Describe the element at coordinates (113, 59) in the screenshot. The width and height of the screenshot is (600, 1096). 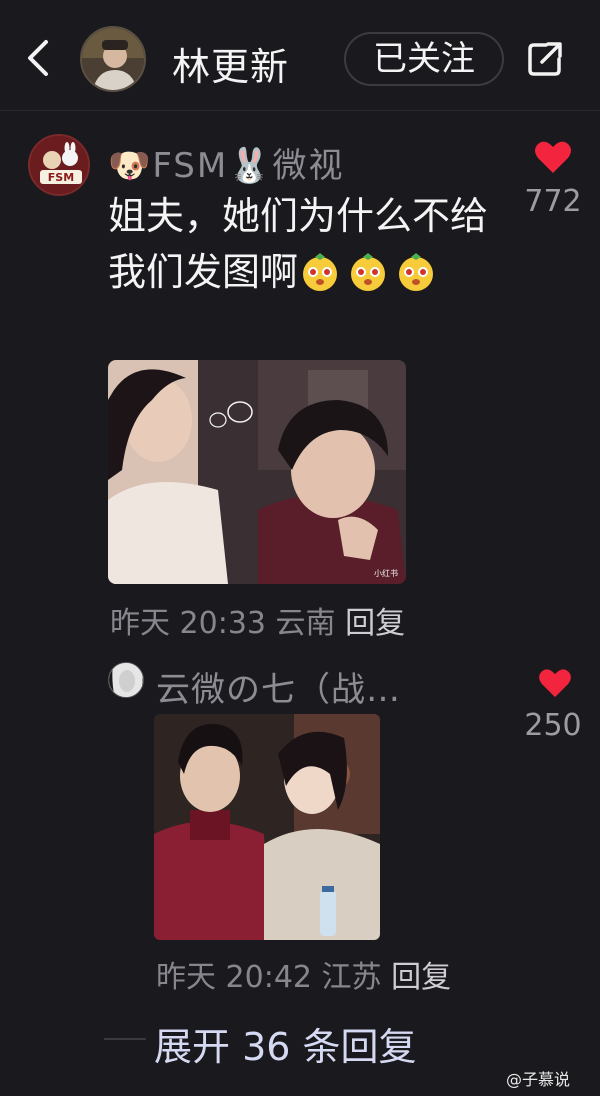
I see `author-avatar` at that location.